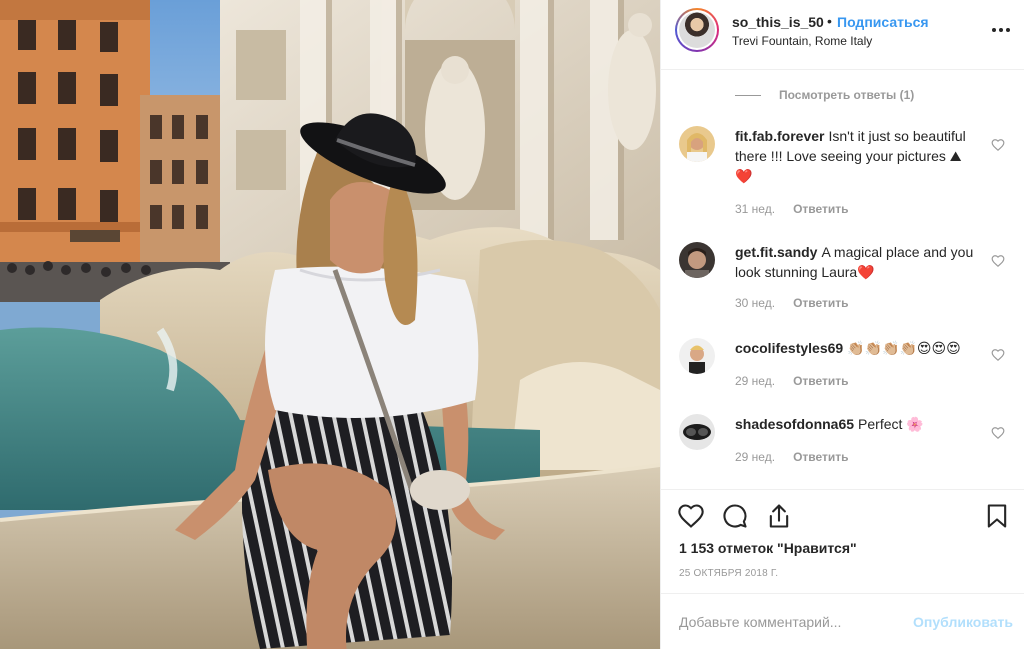 The width and height of the screenshot is (1024, 649). I want to click on comment-time: 31 нед., so click(755, 209).